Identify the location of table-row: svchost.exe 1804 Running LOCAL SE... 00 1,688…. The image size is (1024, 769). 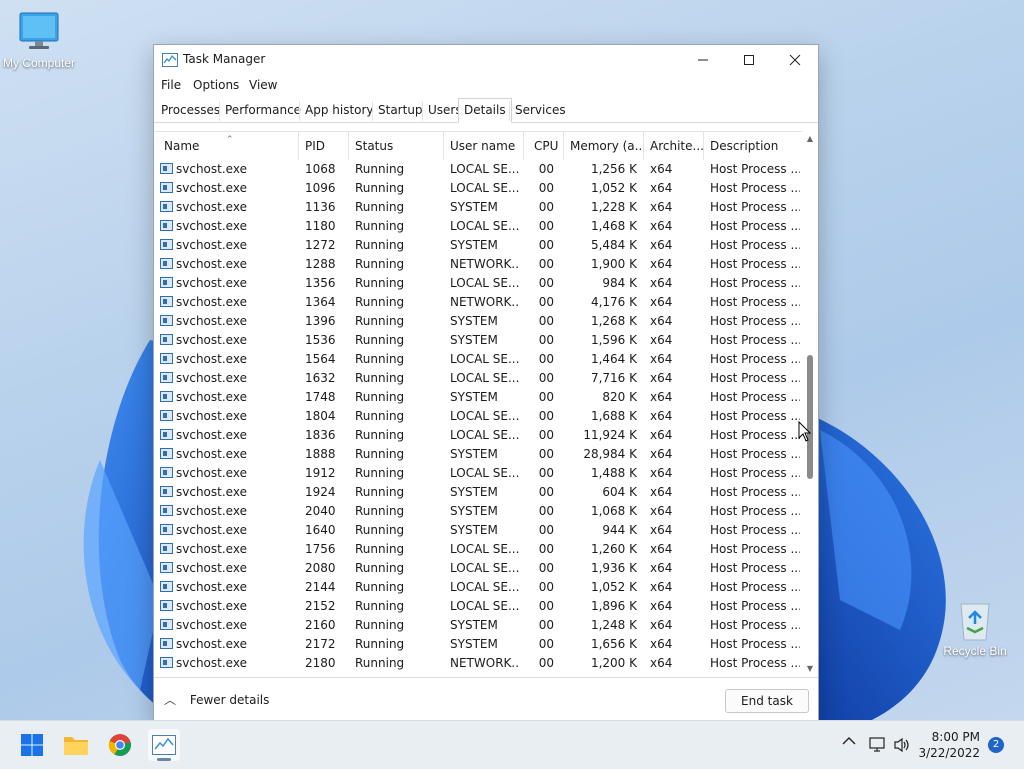
(478, 416).